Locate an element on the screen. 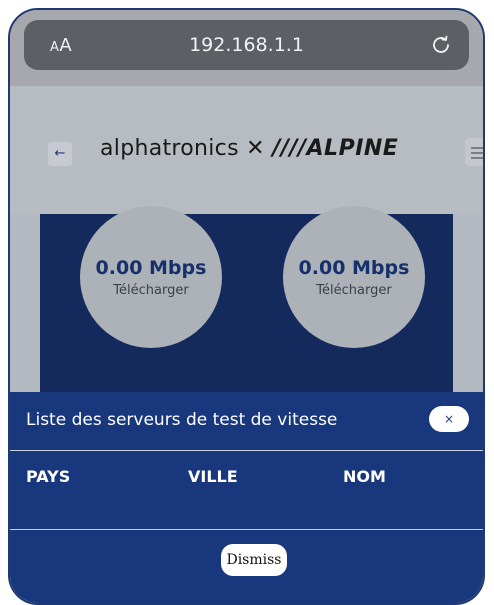 The height and width of the screenshot is (605, 494). brand-logo: alphatronics ✕ ////ALPINE is located at coordinates (249, 148).